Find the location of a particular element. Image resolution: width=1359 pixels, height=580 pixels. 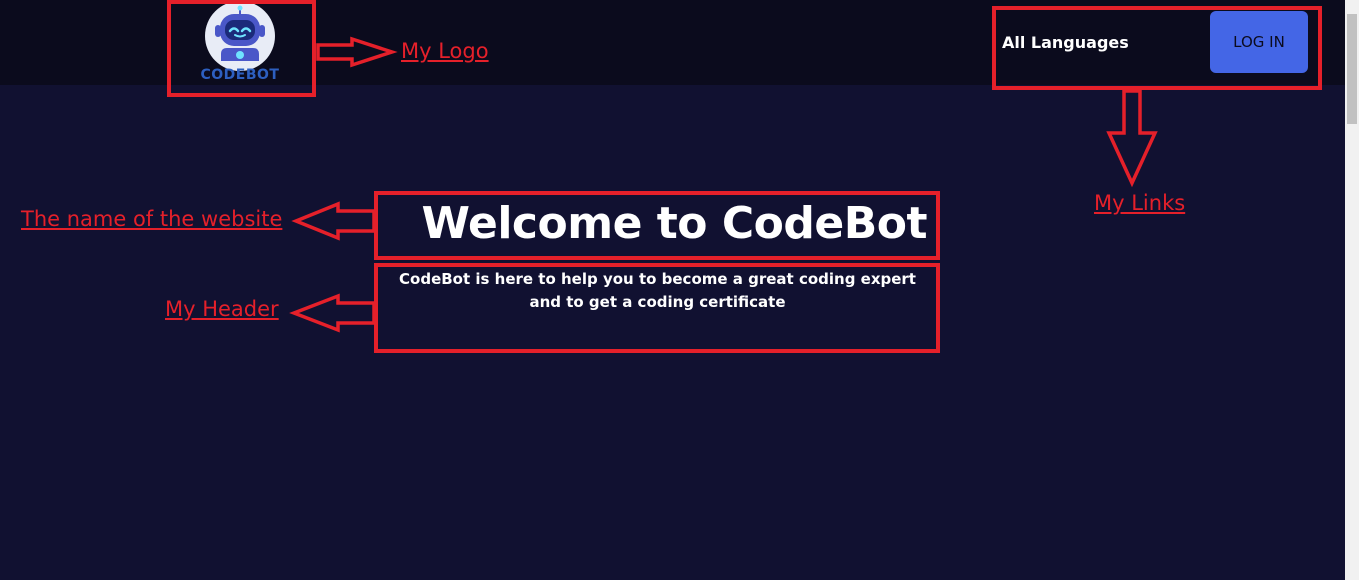

nav-links: All Languages LOG IN is located at coordinates (1157, 42).